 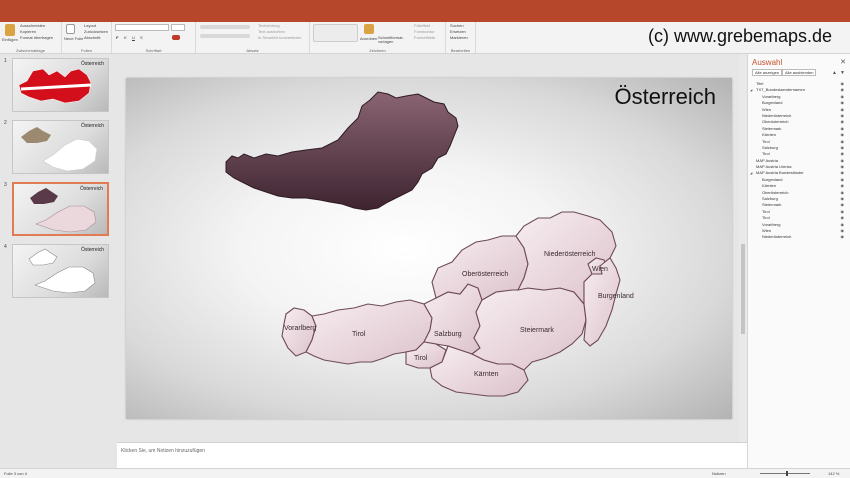 I want to click on thumbnail-slide-1: Österreich, so click(x=60, y=85).